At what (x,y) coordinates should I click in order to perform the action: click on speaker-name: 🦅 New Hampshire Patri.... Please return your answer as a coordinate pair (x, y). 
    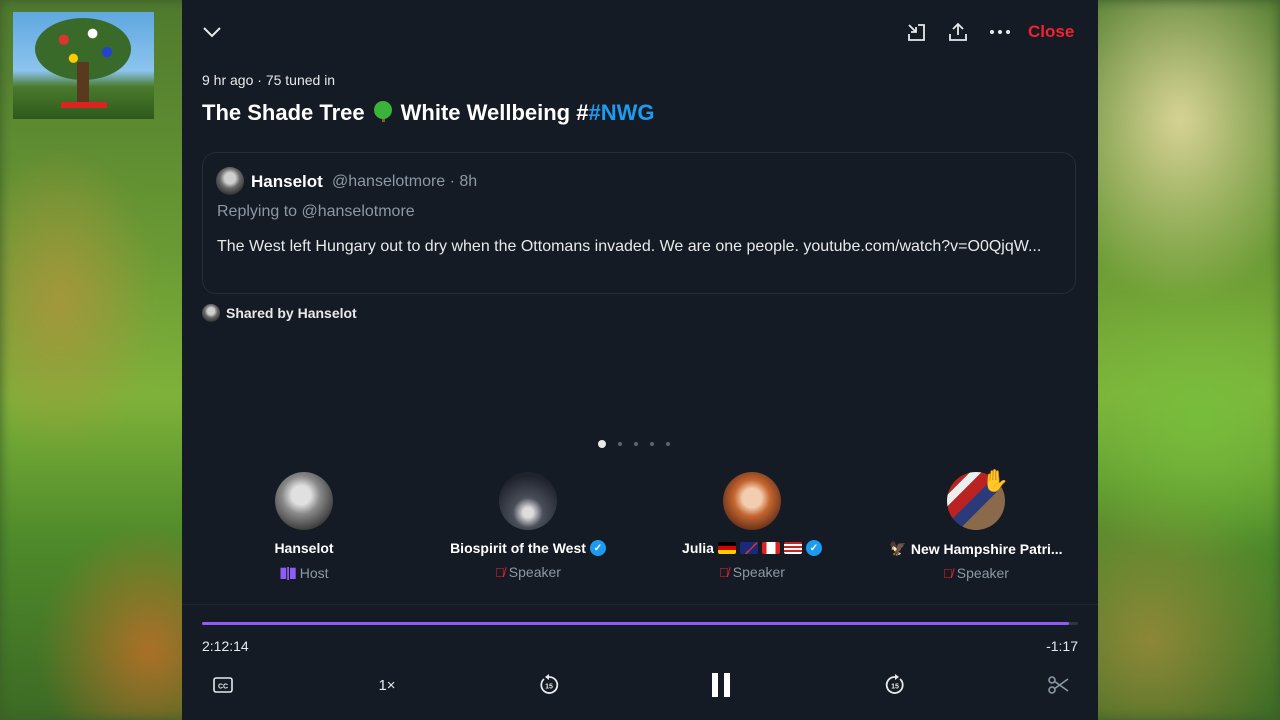
    Looking at the image, I should click on (976, 548).